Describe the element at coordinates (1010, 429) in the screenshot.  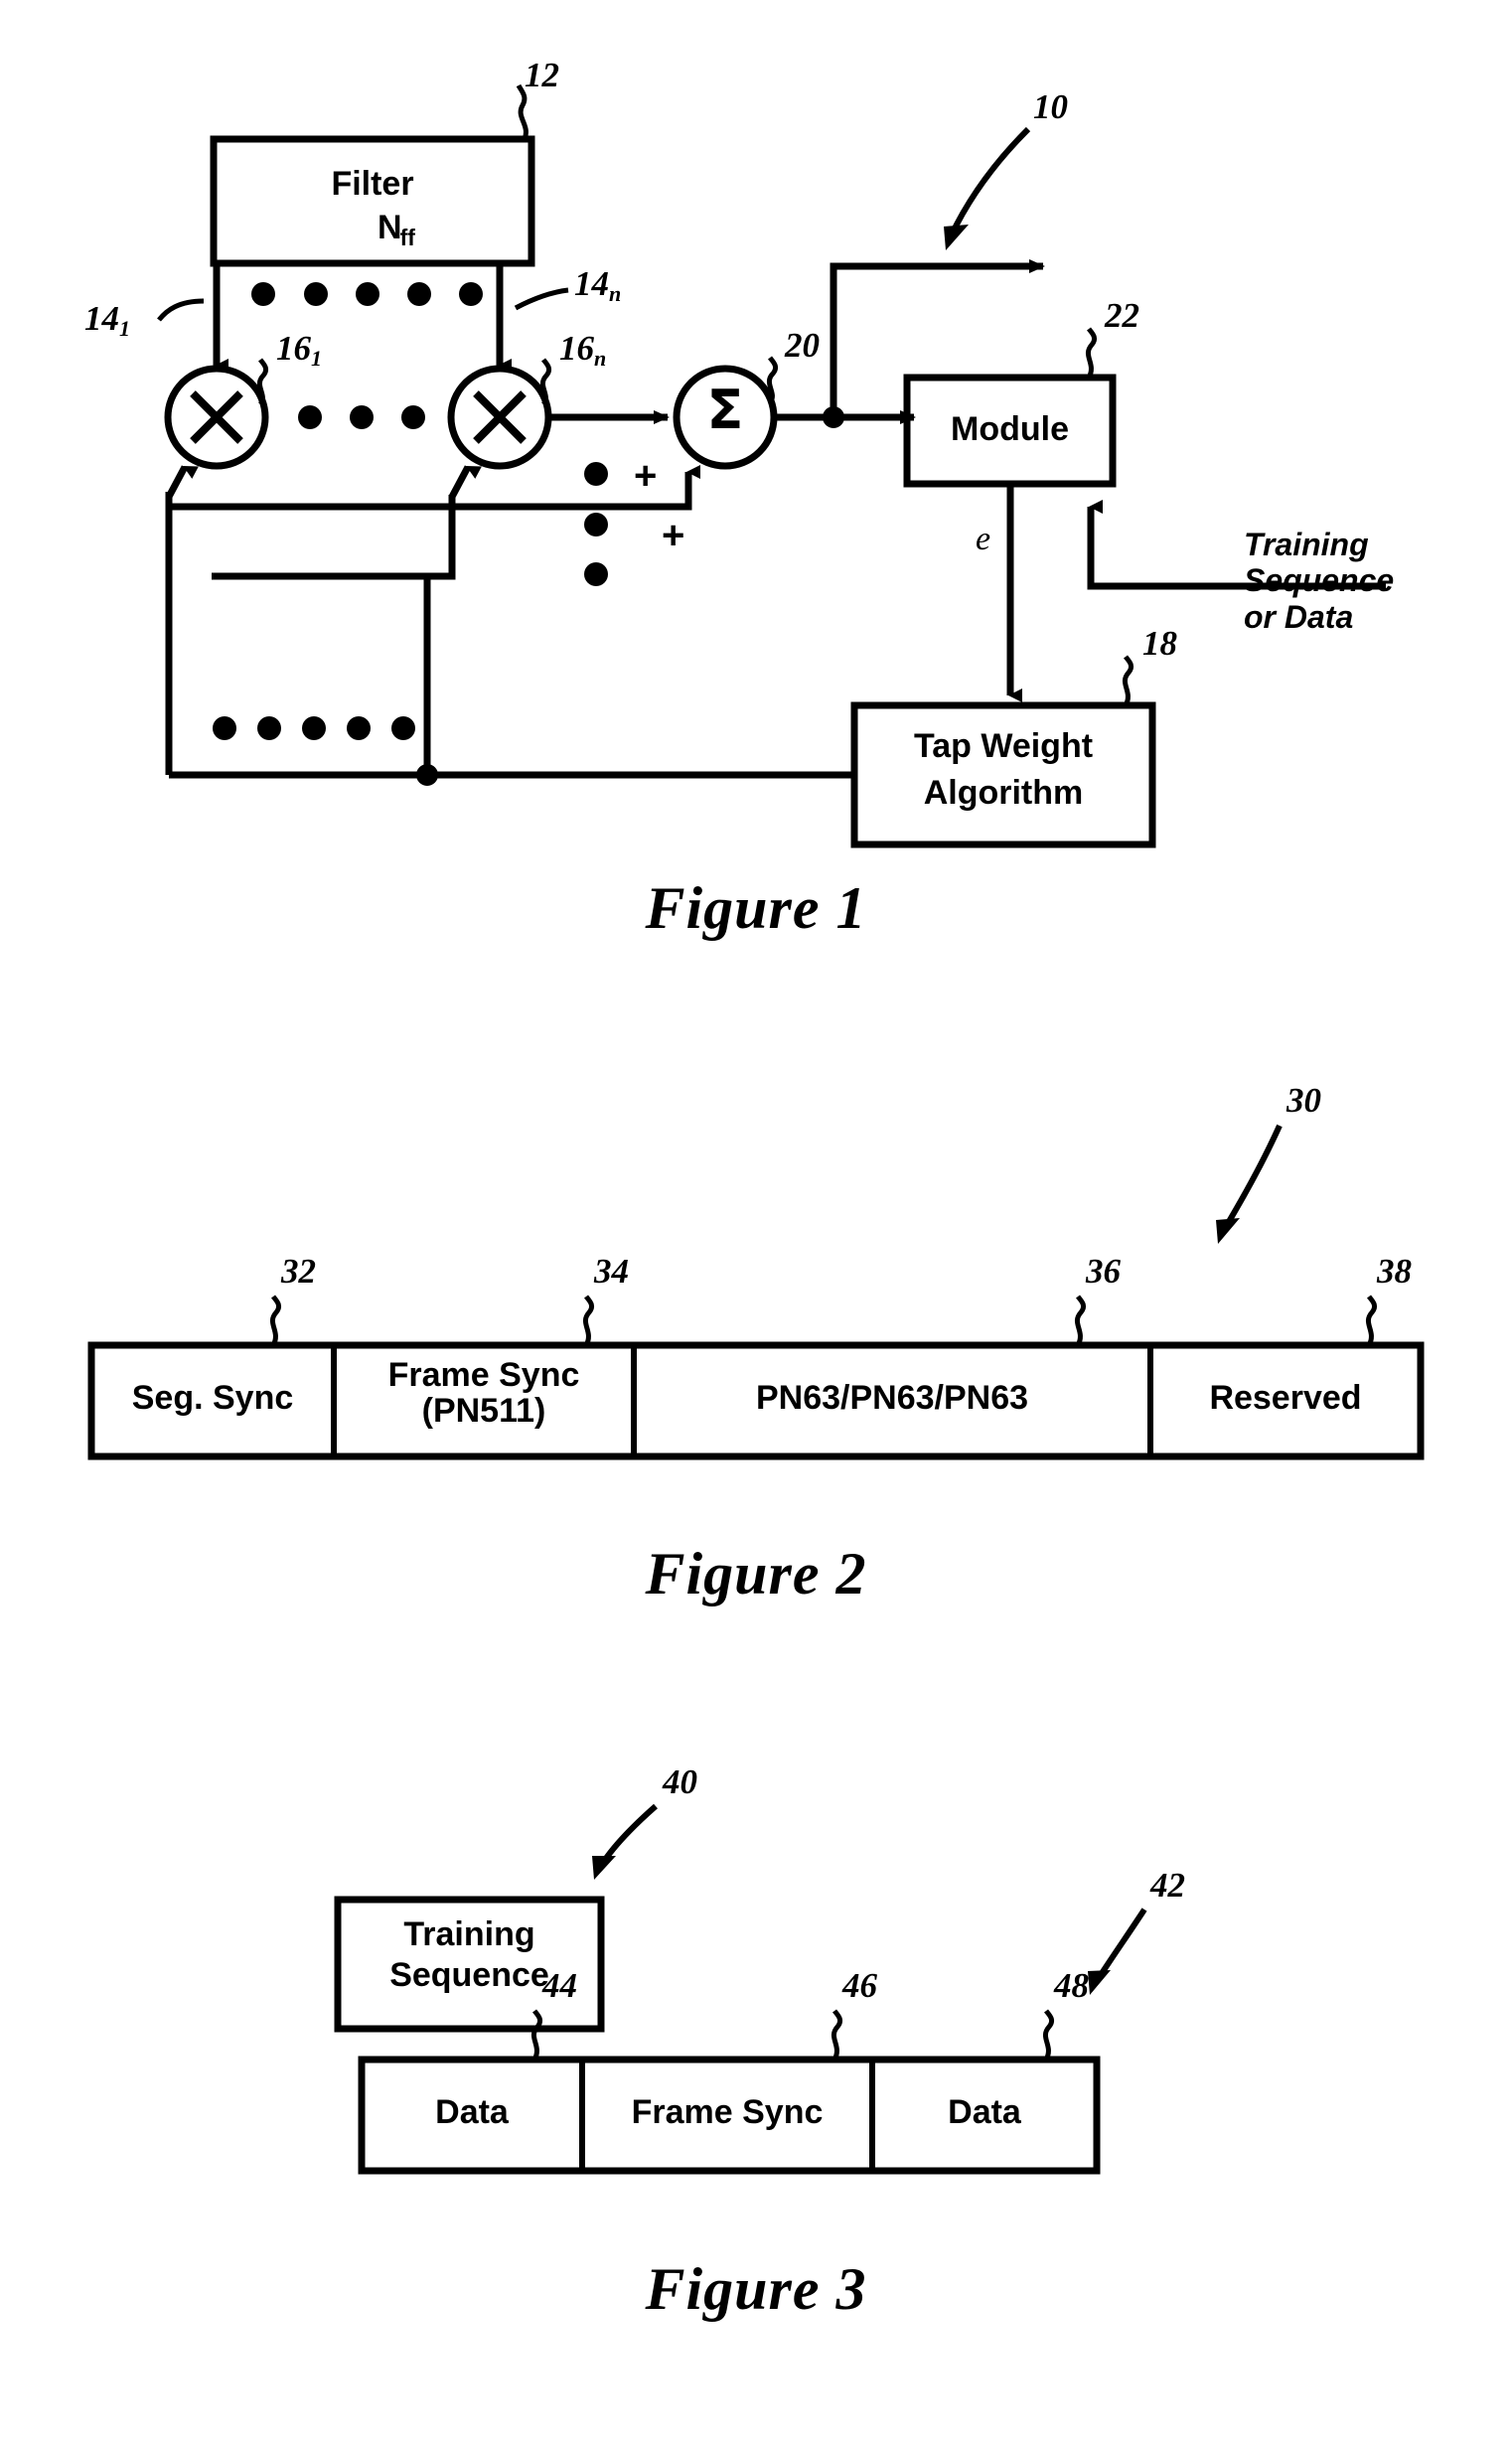
I see `module-label: Module` at that location.